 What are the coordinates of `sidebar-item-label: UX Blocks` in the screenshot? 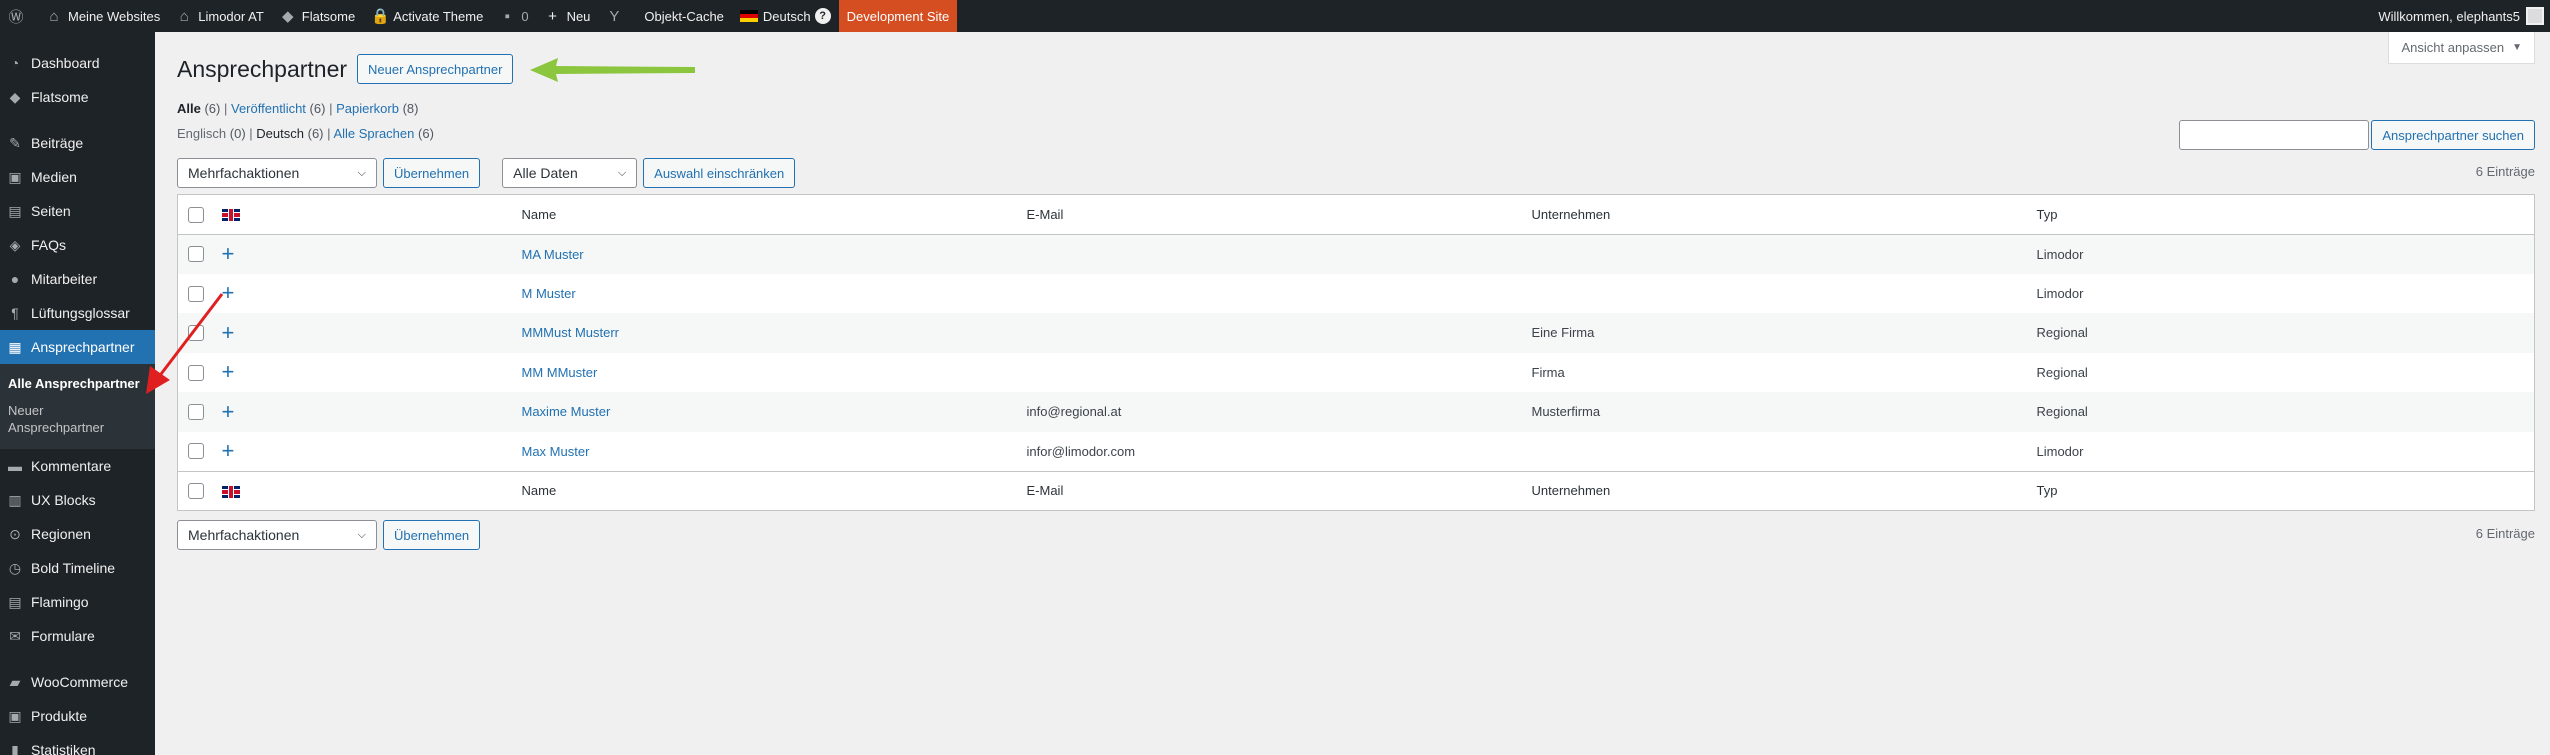 It's located at (63, 500).